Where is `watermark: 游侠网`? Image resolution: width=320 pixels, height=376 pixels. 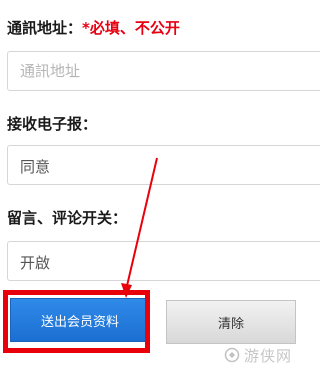 watermark: 游侠网 is located at coordinates (258, 355).